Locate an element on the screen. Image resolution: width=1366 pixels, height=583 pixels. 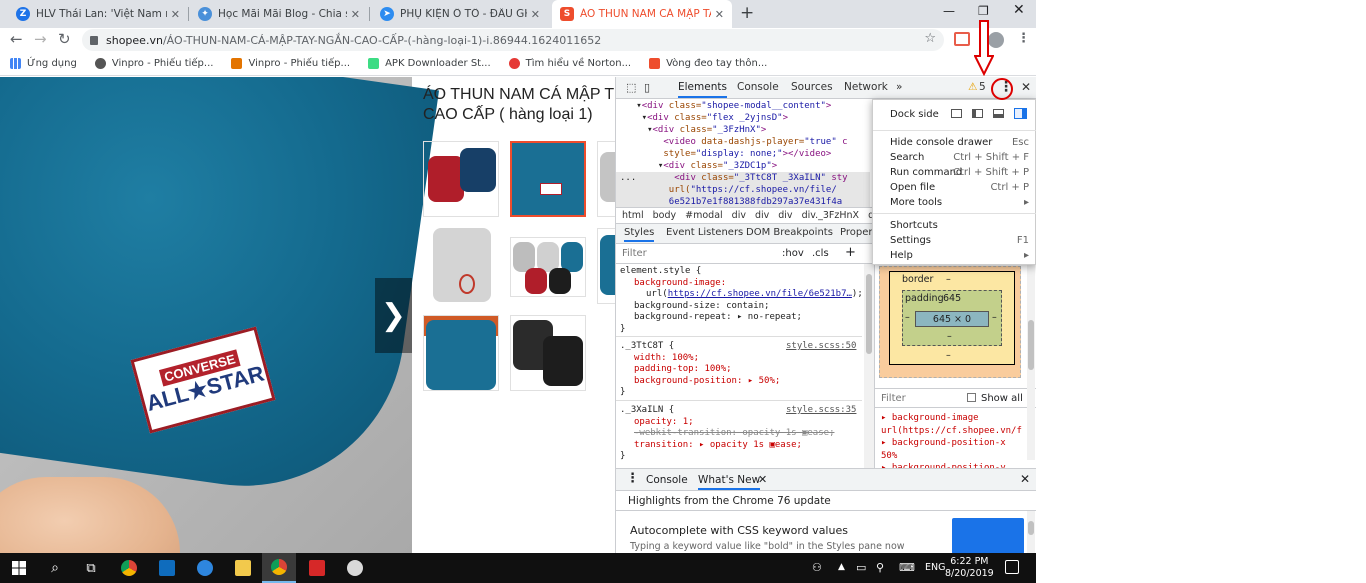
tab-sources: Sources is located at coordinates (812, 87).